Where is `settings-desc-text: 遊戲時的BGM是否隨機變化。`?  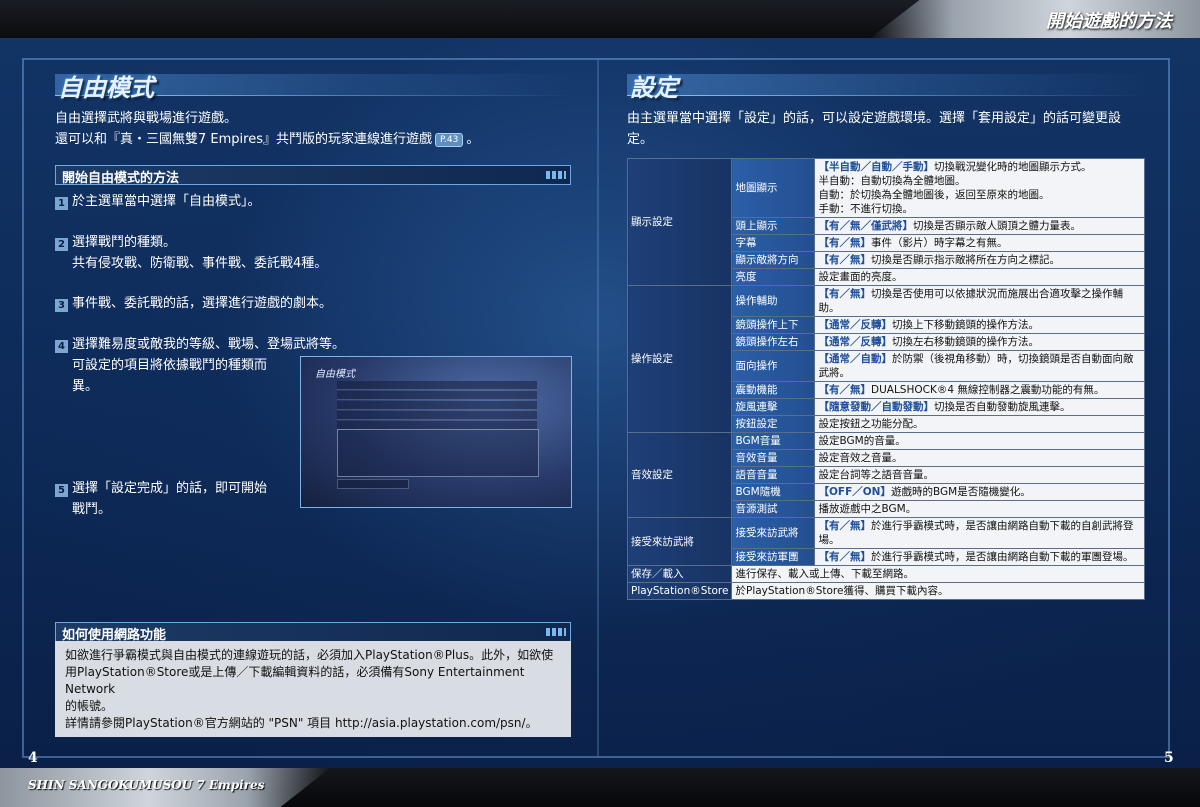 settings-desc-text: 遊戲時的BGM是否隨機變化。 is located at coordinates (960, 492).